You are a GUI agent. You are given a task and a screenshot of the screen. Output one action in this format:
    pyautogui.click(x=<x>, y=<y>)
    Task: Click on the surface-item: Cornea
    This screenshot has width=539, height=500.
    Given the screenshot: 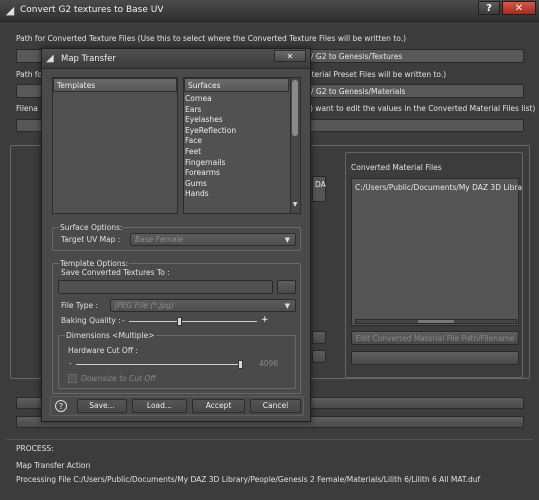 What is the action you would take?
    pyautogui.click(x=198, y=99)
    